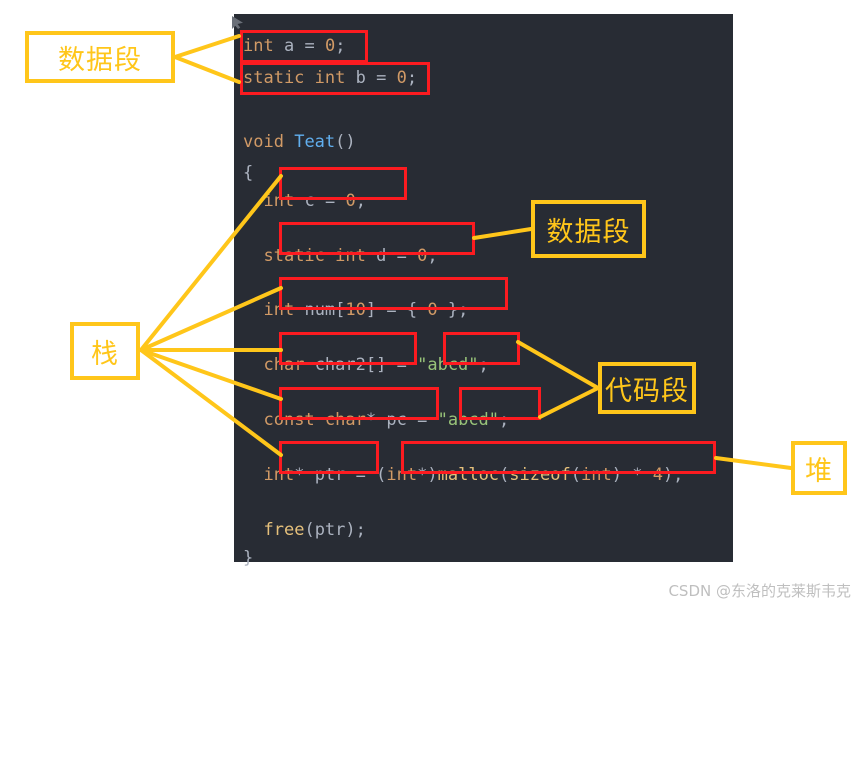  I want to click on code-line-void-teat: void Teat(), so click(299, 142).